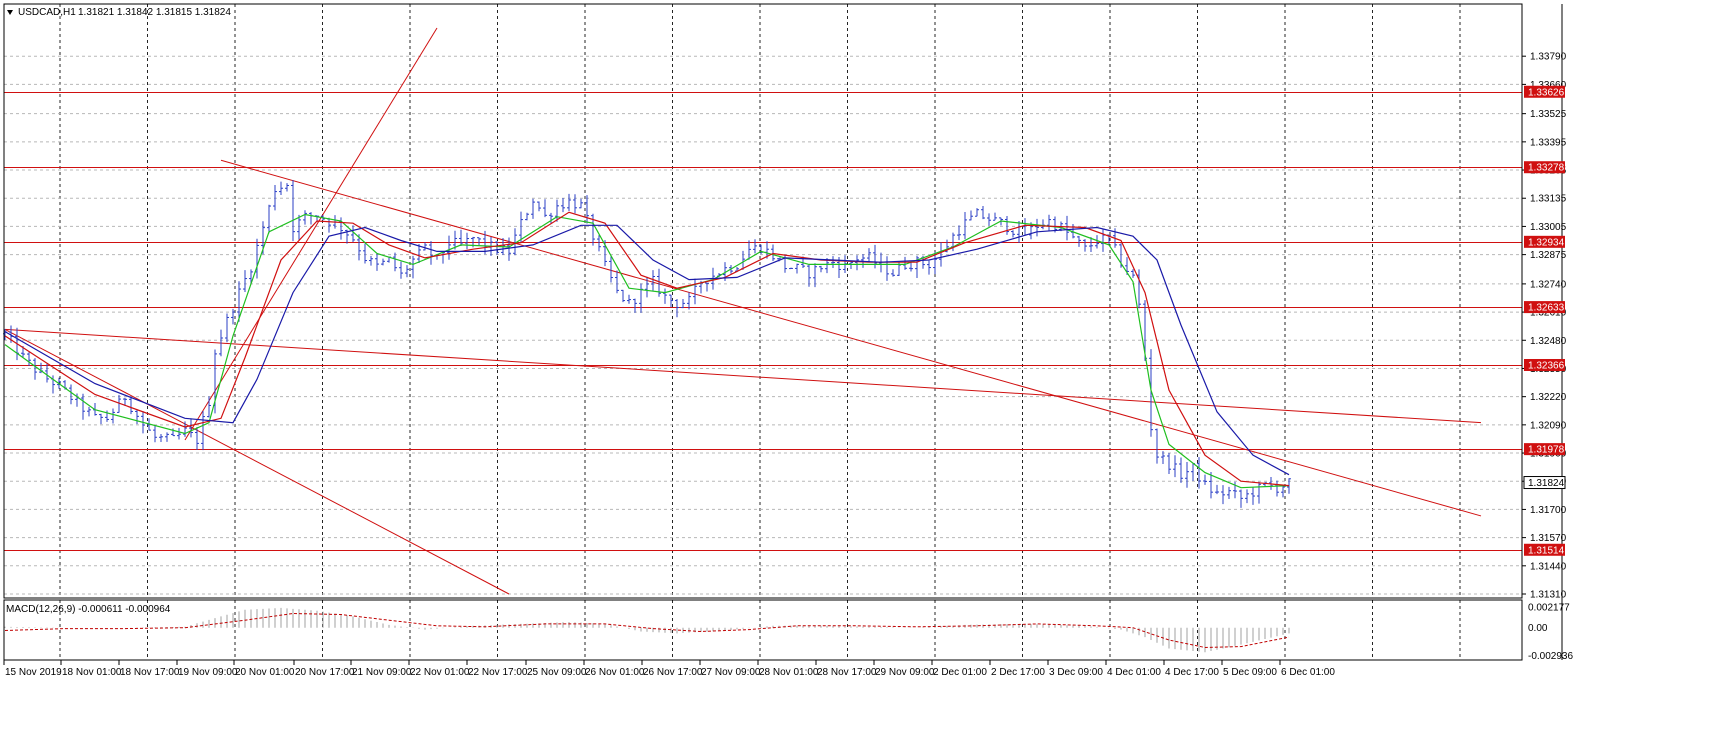 This screenshot has height=753, width=1729. Describe the element at coordinates (208, 672) in the screenshot. I see `time-tick-label: 19 Nov 09:00` at that location.